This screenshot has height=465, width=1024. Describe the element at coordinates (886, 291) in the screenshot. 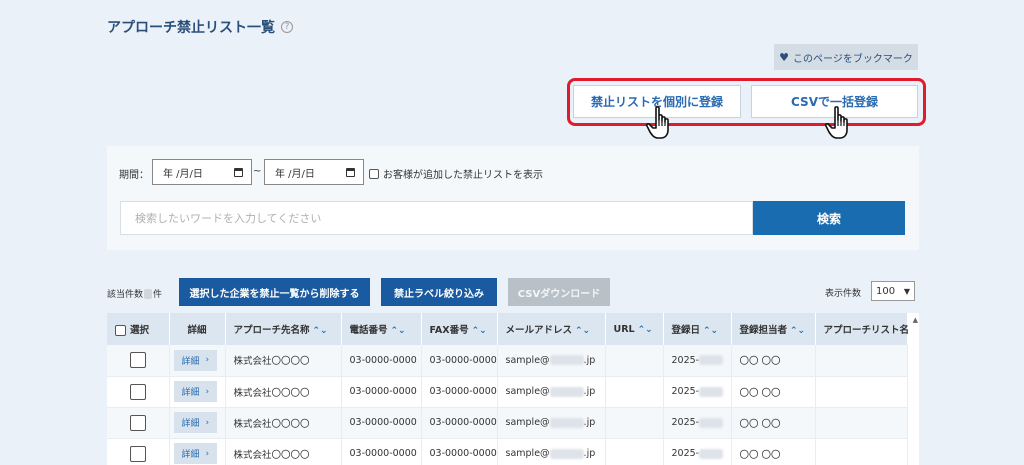

I see `display-count-value: 100` at that location.